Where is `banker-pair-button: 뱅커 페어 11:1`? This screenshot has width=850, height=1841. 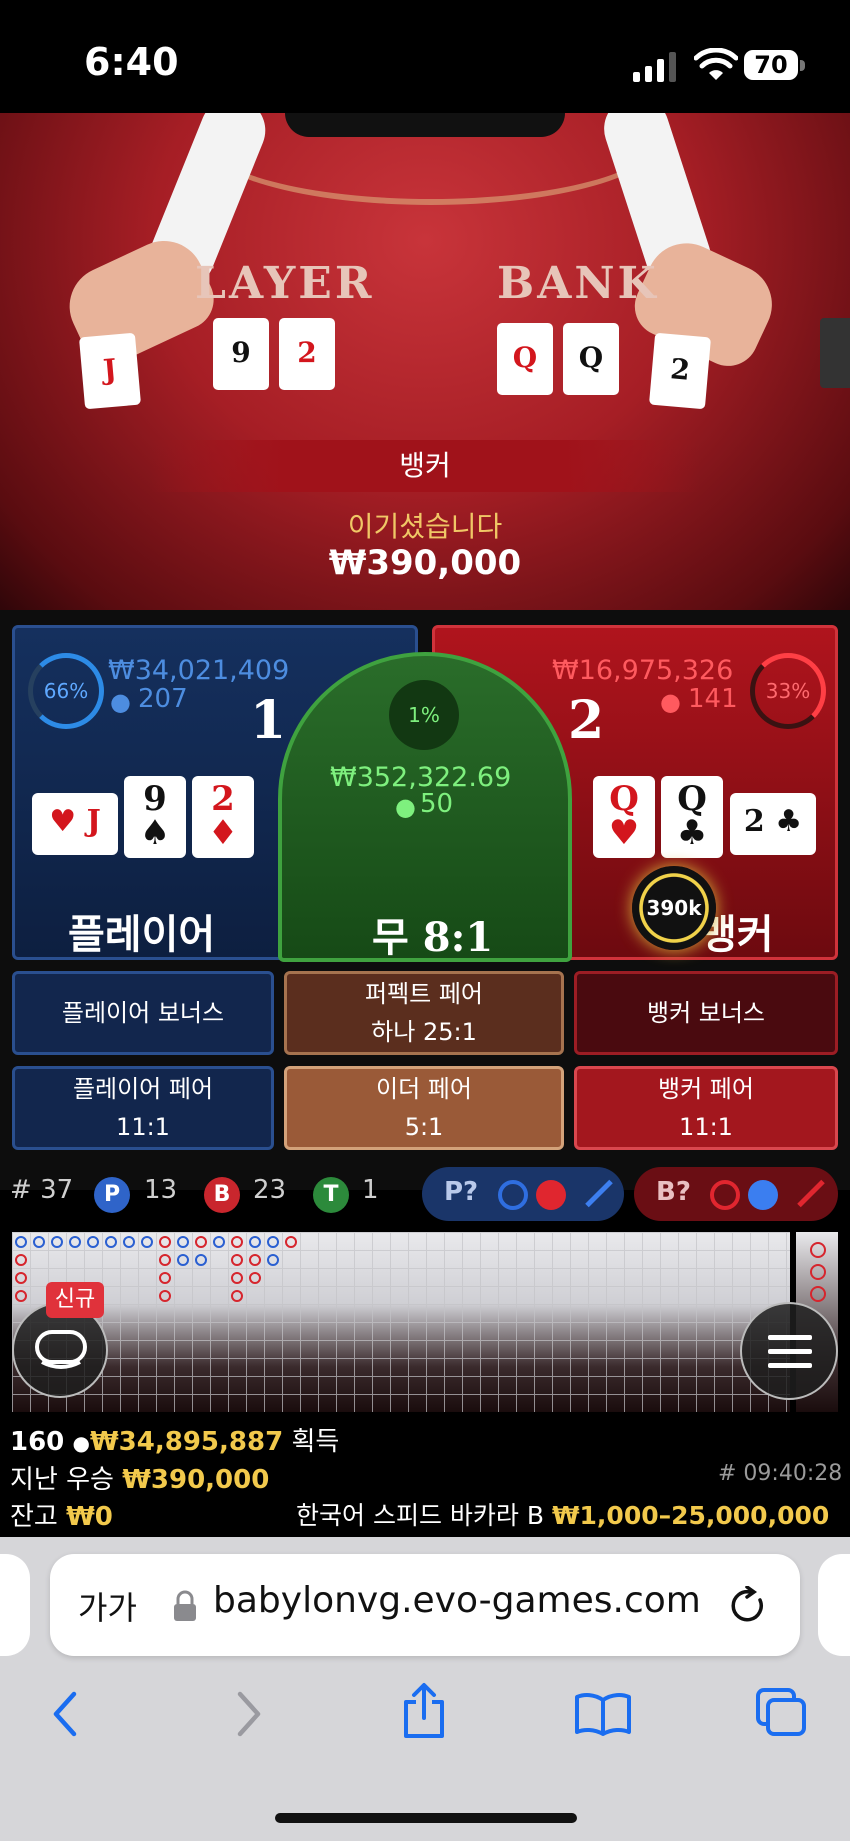 banker-pair-button: 뱅커 페어 11:1 is located at coordinates (706, 1108).